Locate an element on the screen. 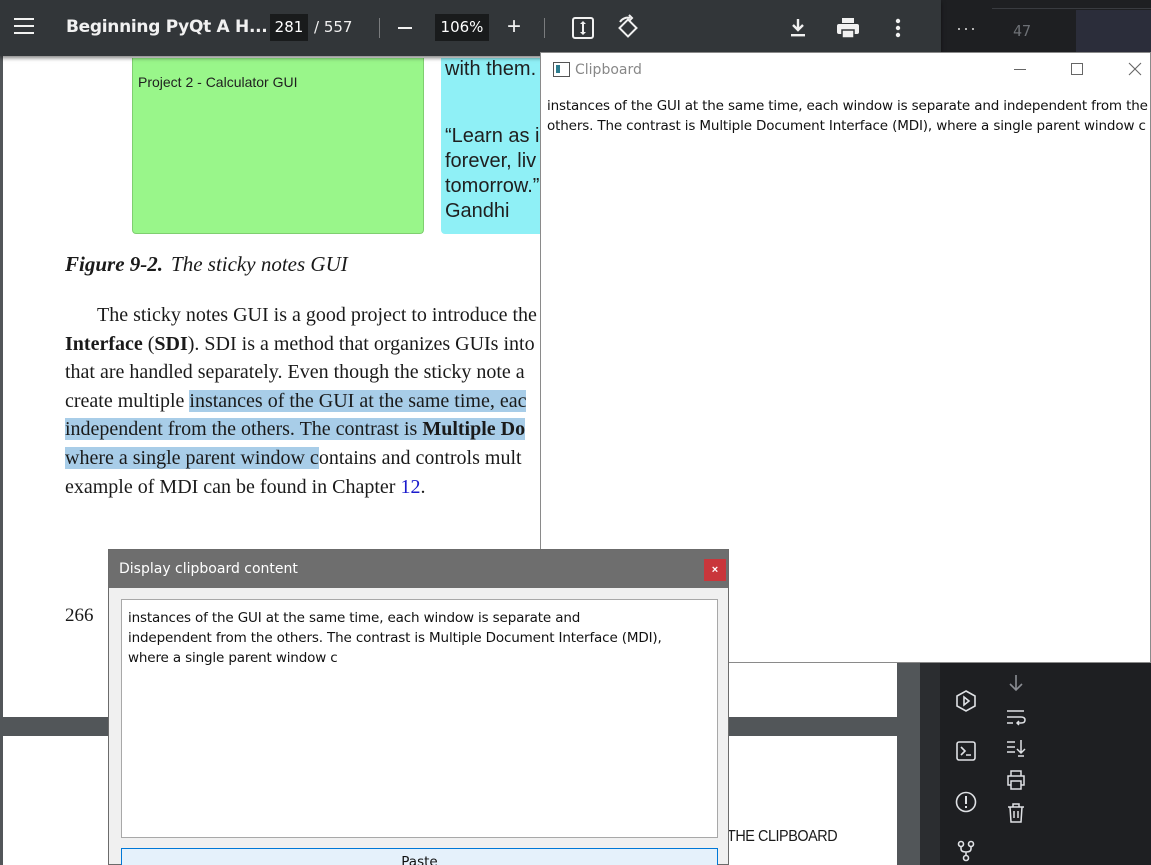 The image size is (1151, 865). paste-button: Paste is located at coordinates (419, 856).